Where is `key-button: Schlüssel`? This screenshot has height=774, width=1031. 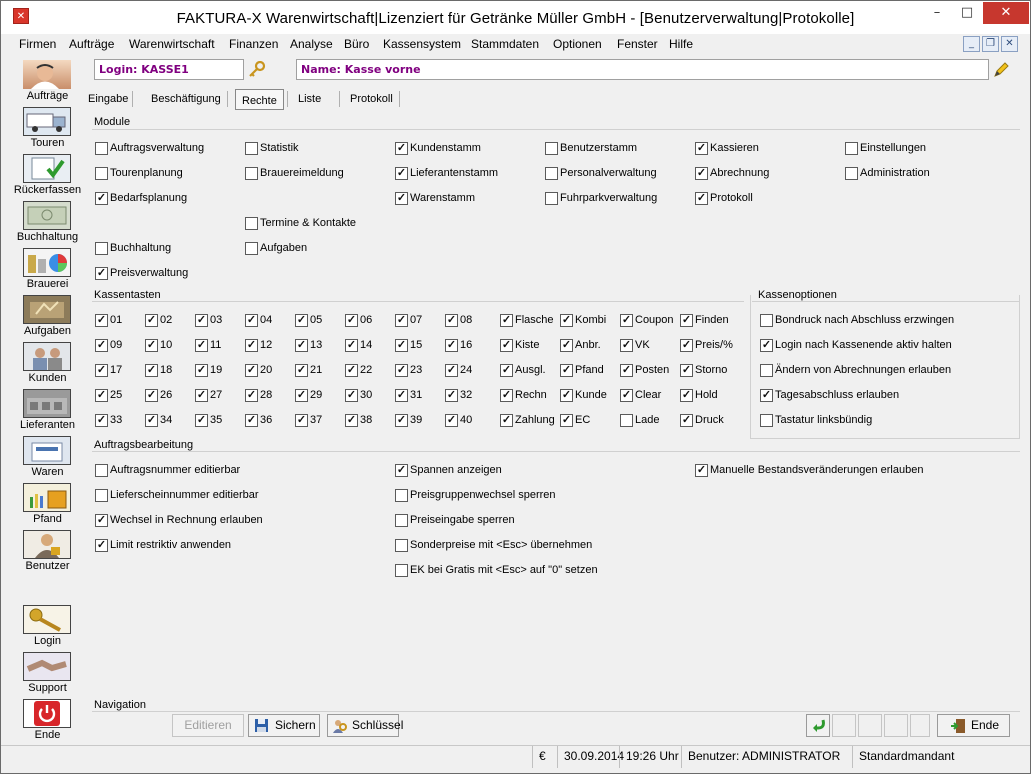 key-button: Schlüssel is located at coordinates (365, 725).